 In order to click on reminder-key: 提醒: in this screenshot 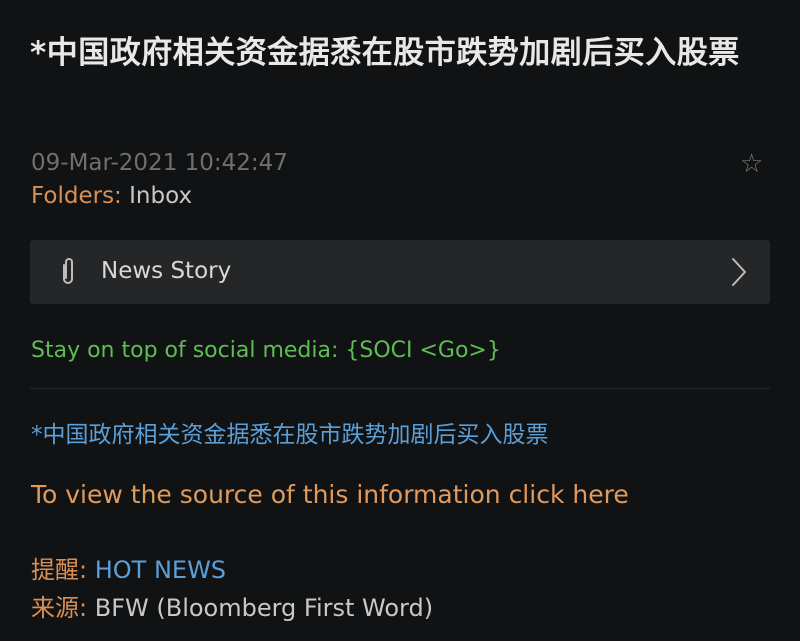, I will do `click(59, 570)`.